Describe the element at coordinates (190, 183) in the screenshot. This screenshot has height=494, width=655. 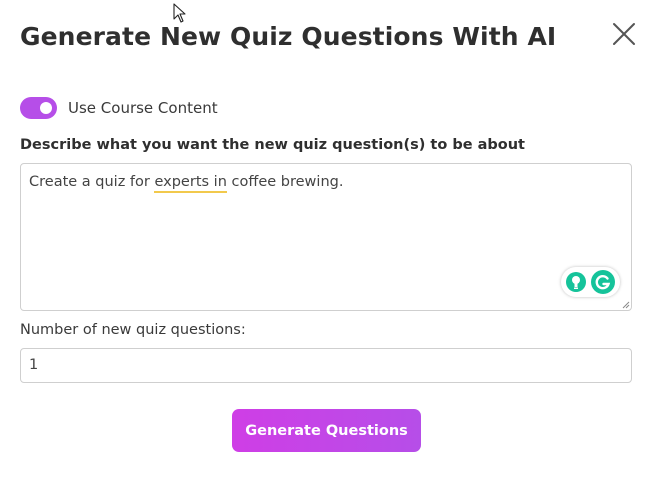
I see `grammar-suggestion-underline: experts in` at that location.